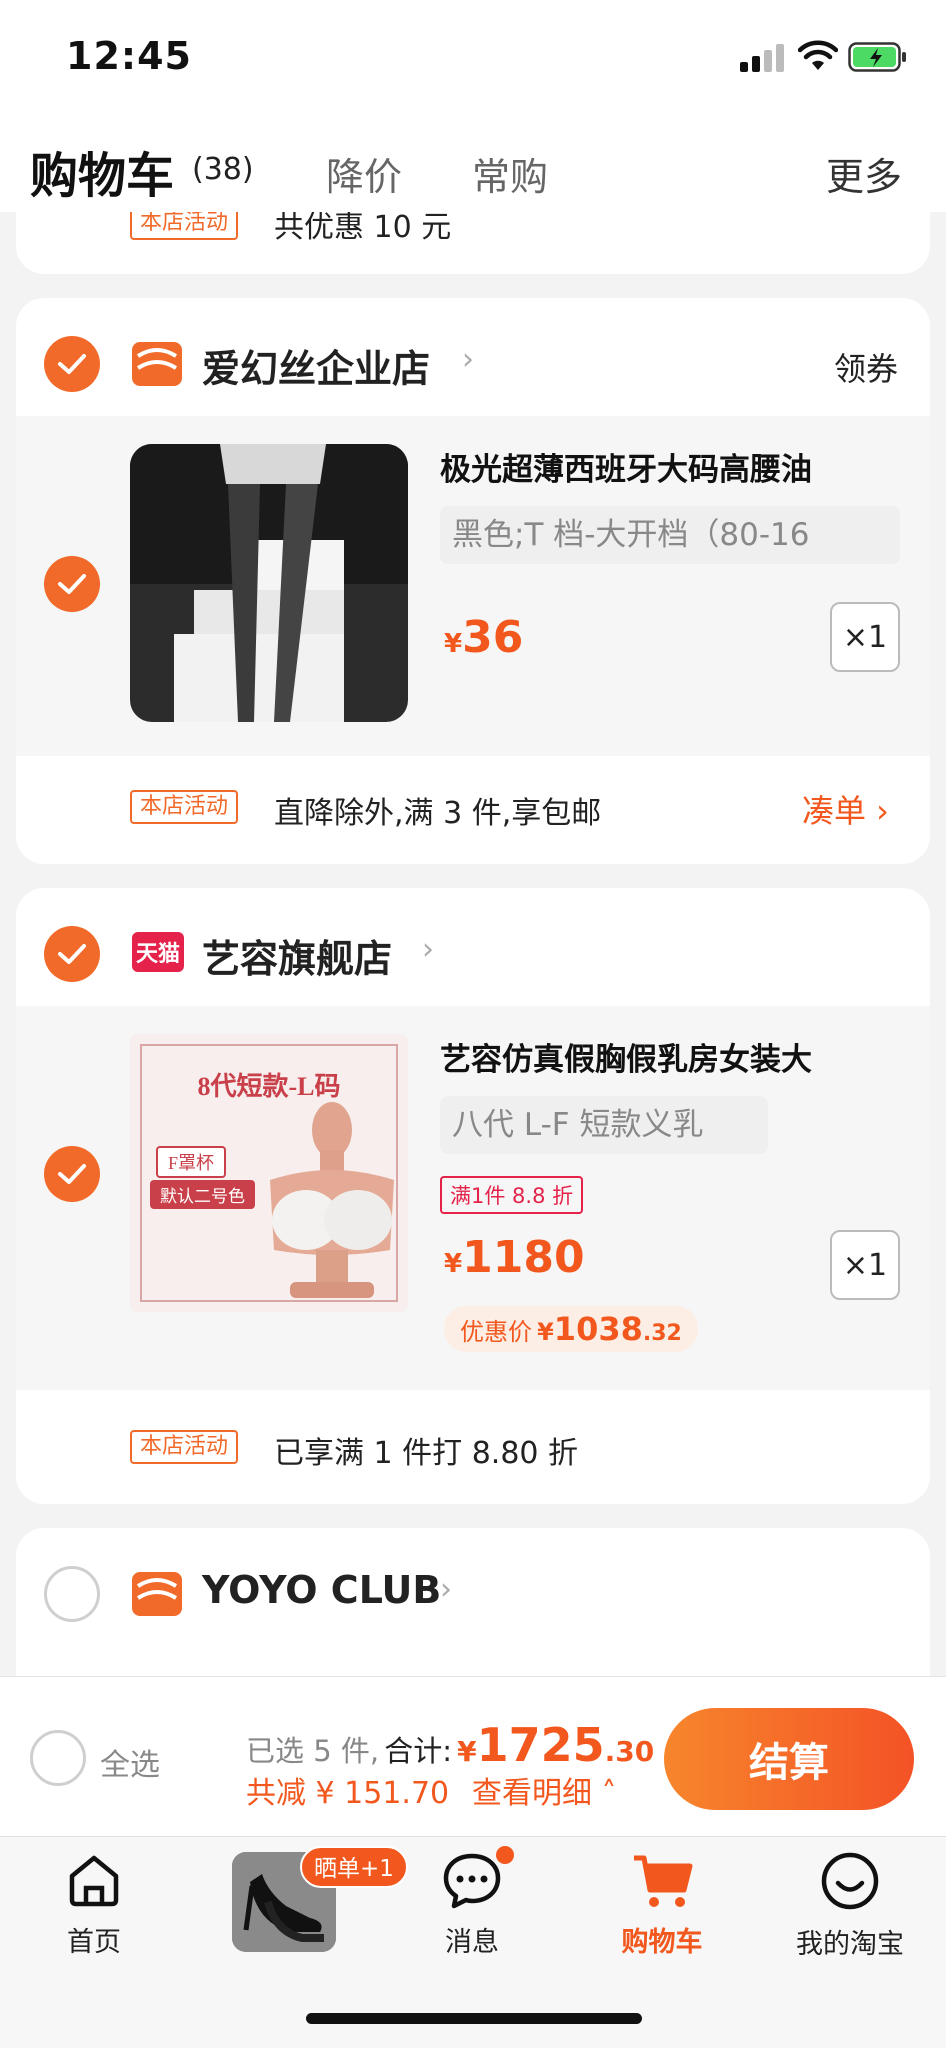 Image resolution: width=946 pixels, height=2048 pixels. What do you see at coordinates (94, 1942) in the screenshot?
I see `tab-label: 首页` at bounding box center [94, 1942].